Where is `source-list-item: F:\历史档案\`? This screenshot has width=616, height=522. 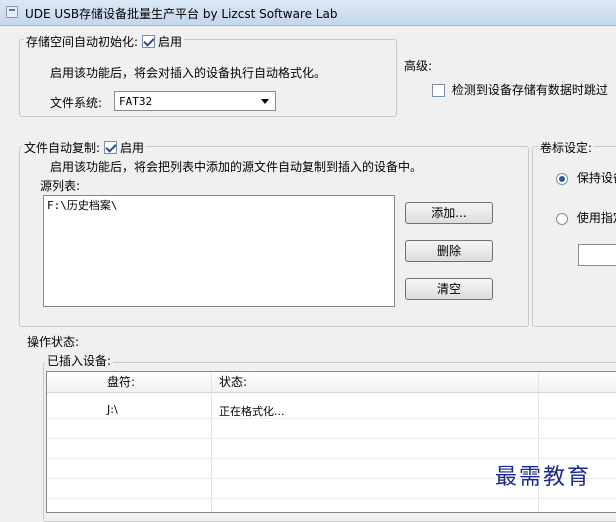 source-list-item: F:\历史档案\ is located at coordinates (219, 205).